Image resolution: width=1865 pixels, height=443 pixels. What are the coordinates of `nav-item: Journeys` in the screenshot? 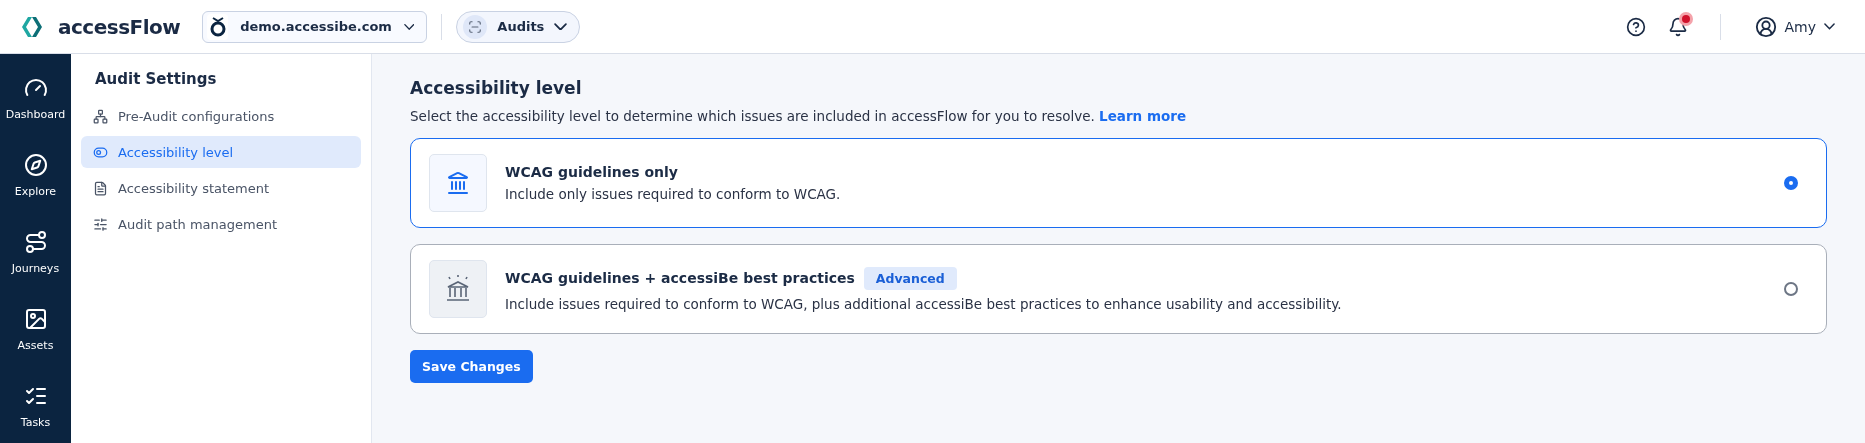 It's located at (35, 252).